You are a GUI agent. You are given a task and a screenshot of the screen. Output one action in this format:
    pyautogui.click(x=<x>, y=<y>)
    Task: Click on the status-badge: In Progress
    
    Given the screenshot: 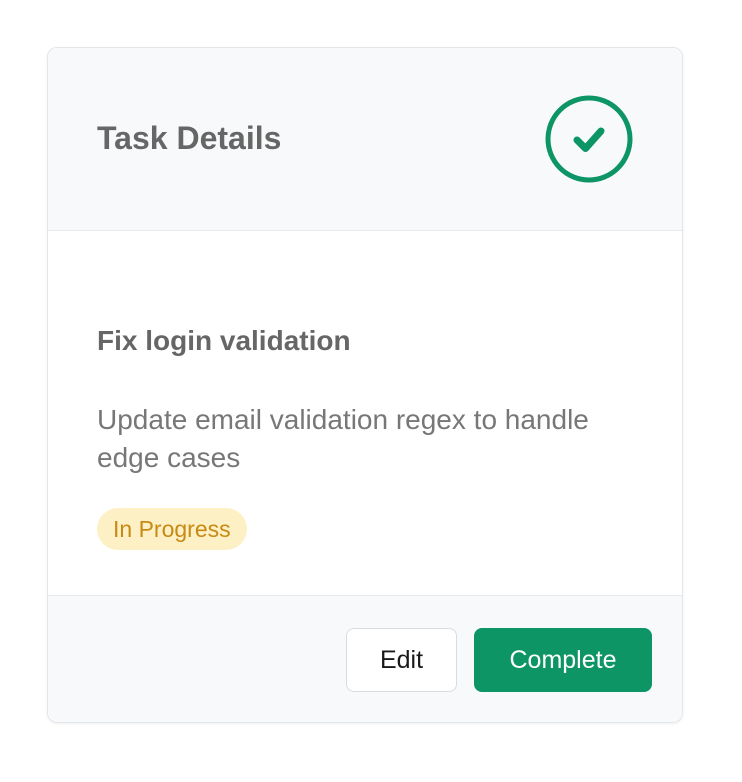 What is the action you would take?
    pyautogui.click(x=172, y=529)
    